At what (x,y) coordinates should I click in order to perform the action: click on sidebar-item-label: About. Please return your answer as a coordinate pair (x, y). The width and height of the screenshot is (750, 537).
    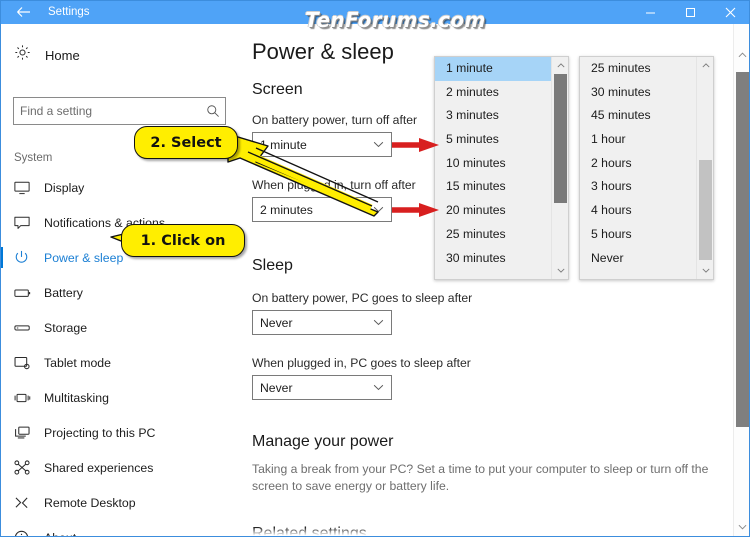
    Looking at the image, I should click on (60, 534).